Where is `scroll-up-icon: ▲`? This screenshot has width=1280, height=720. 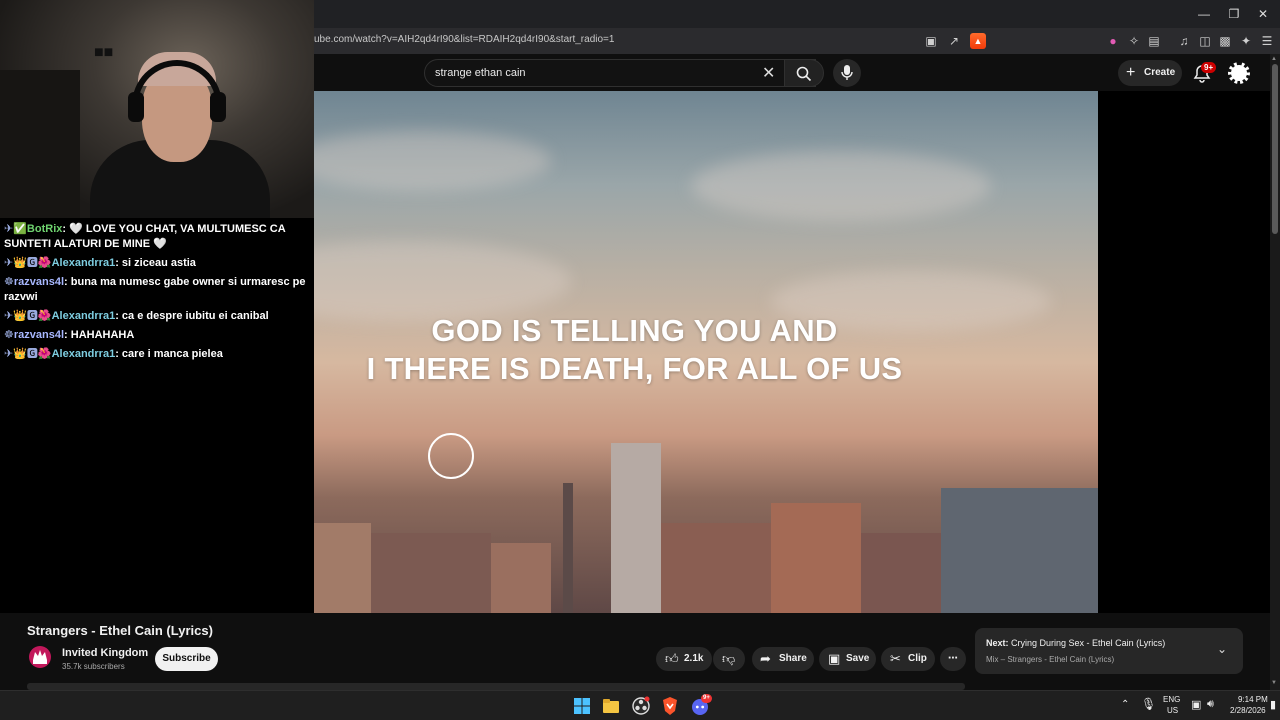
scroll-up-icon: ▲ is located at coordinates (1274, 59).